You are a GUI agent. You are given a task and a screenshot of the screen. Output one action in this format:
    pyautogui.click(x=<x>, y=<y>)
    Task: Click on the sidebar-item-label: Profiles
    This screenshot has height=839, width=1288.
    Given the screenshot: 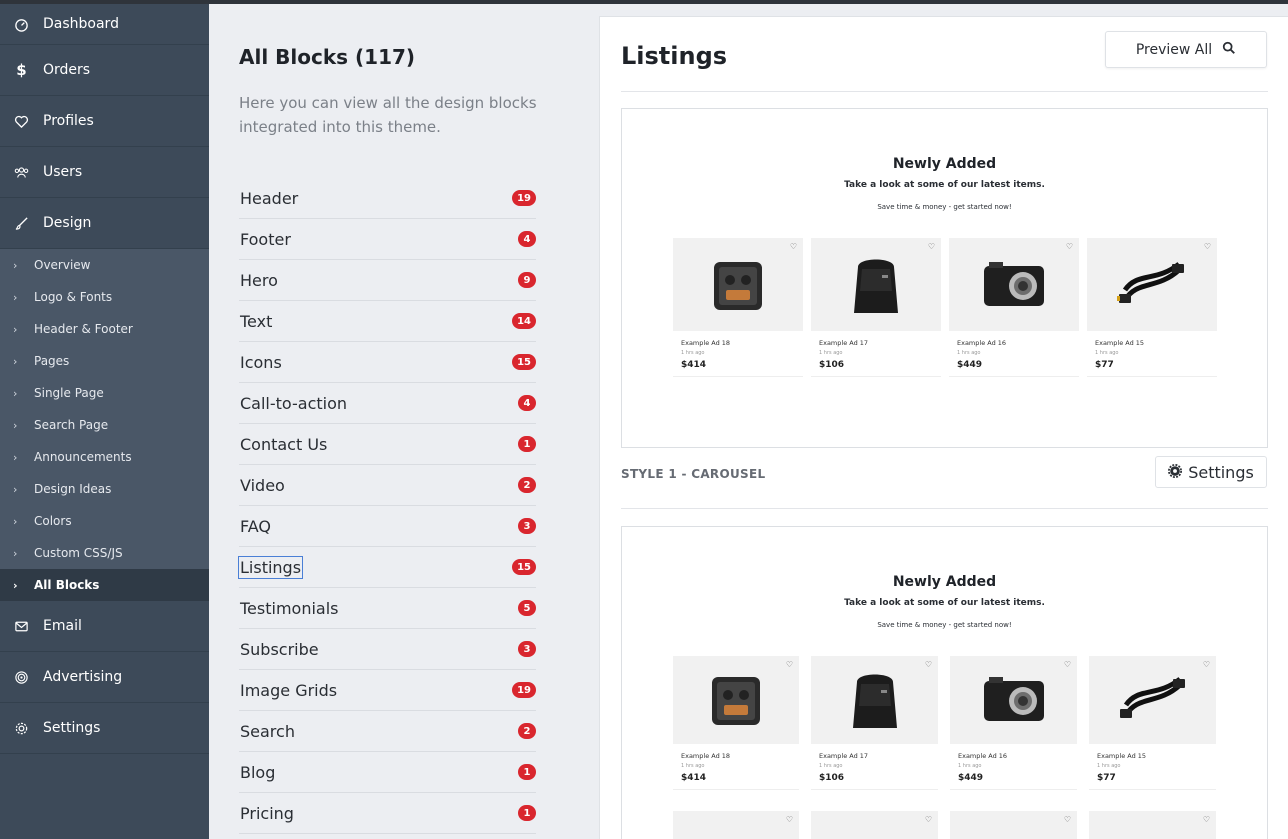 What is the action you would take?
    pyautogui.click(x=68, y=121)
    